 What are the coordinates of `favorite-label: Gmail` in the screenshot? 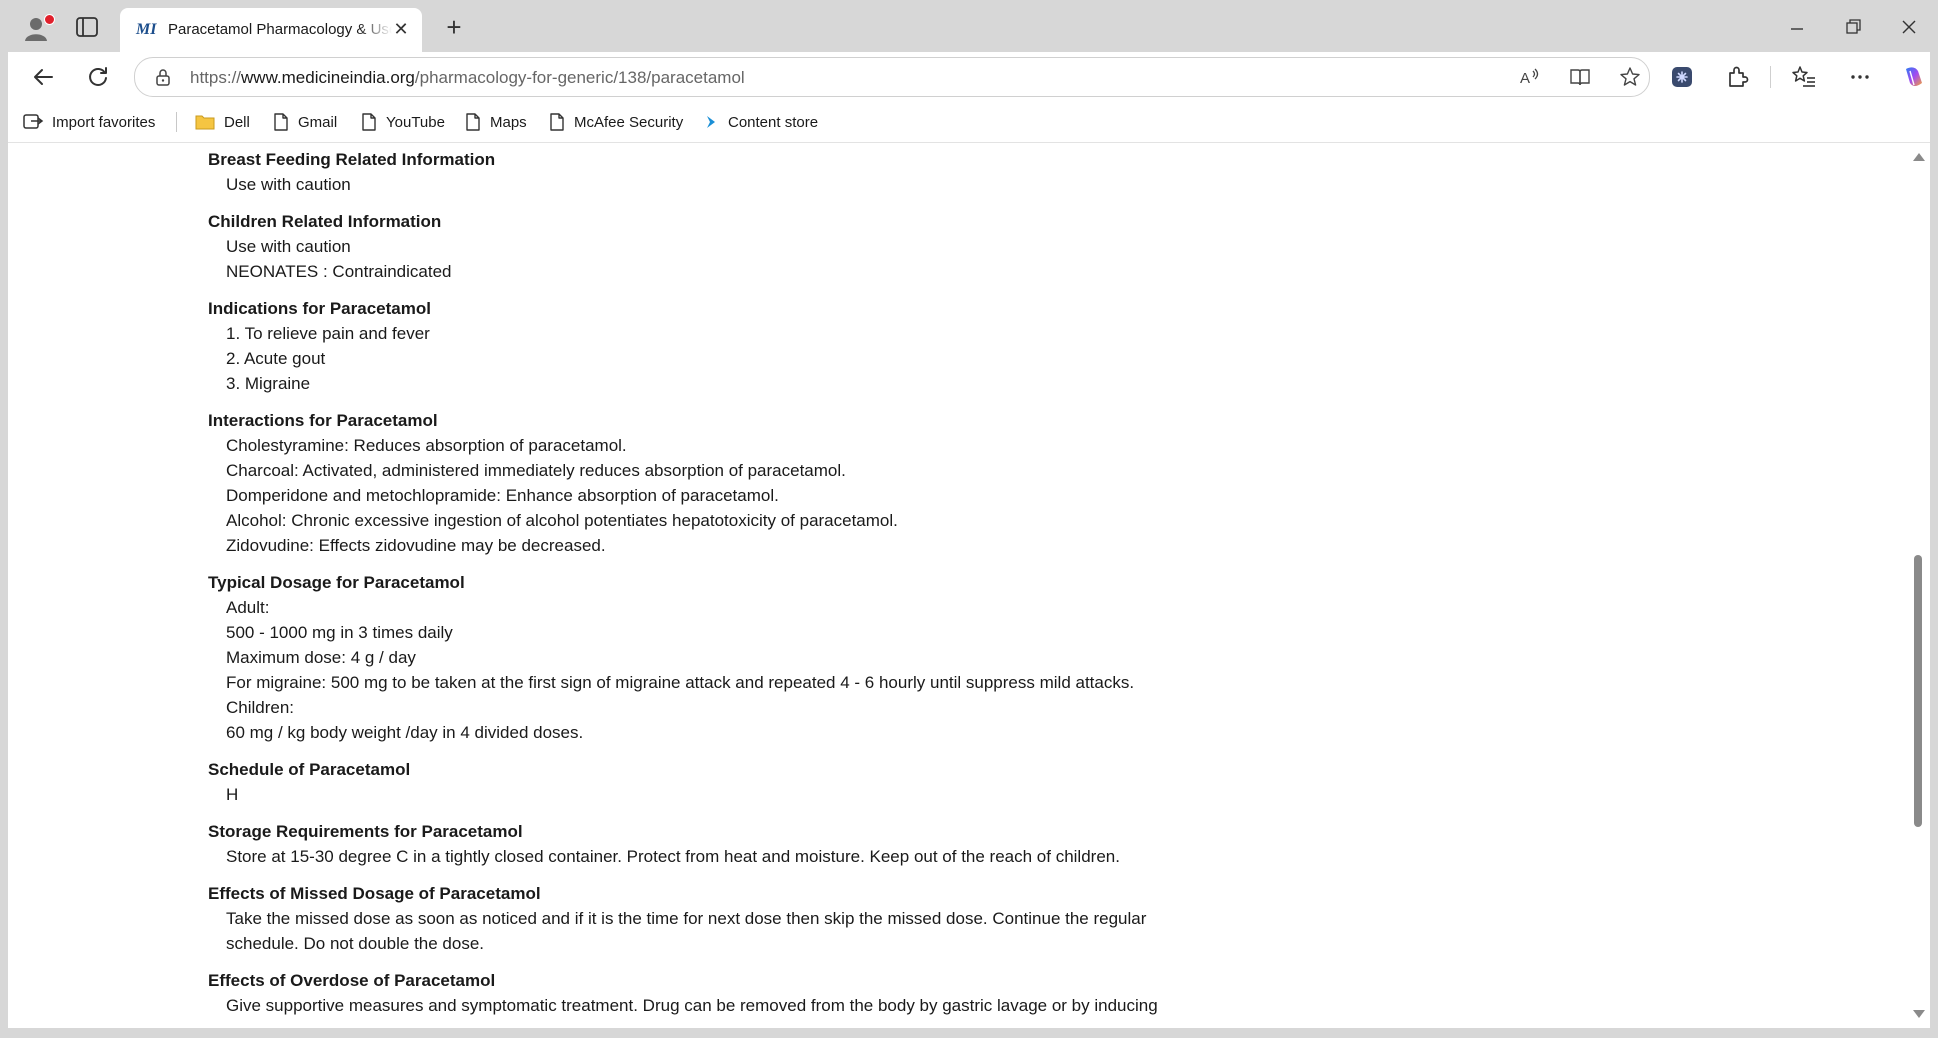 It's located at (318, 122).